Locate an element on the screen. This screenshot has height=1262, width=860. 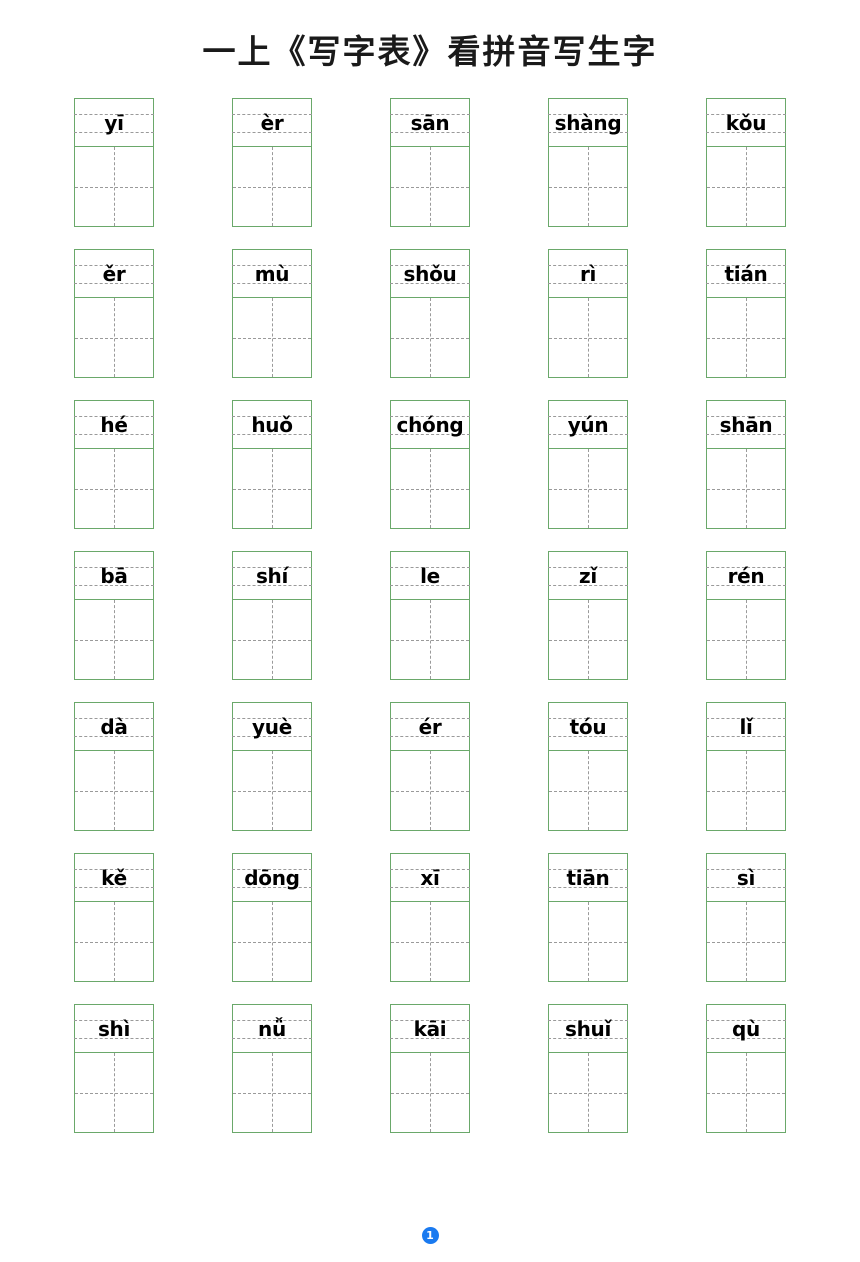
practice-cell: huǒ is located at coordinates (272, 464).